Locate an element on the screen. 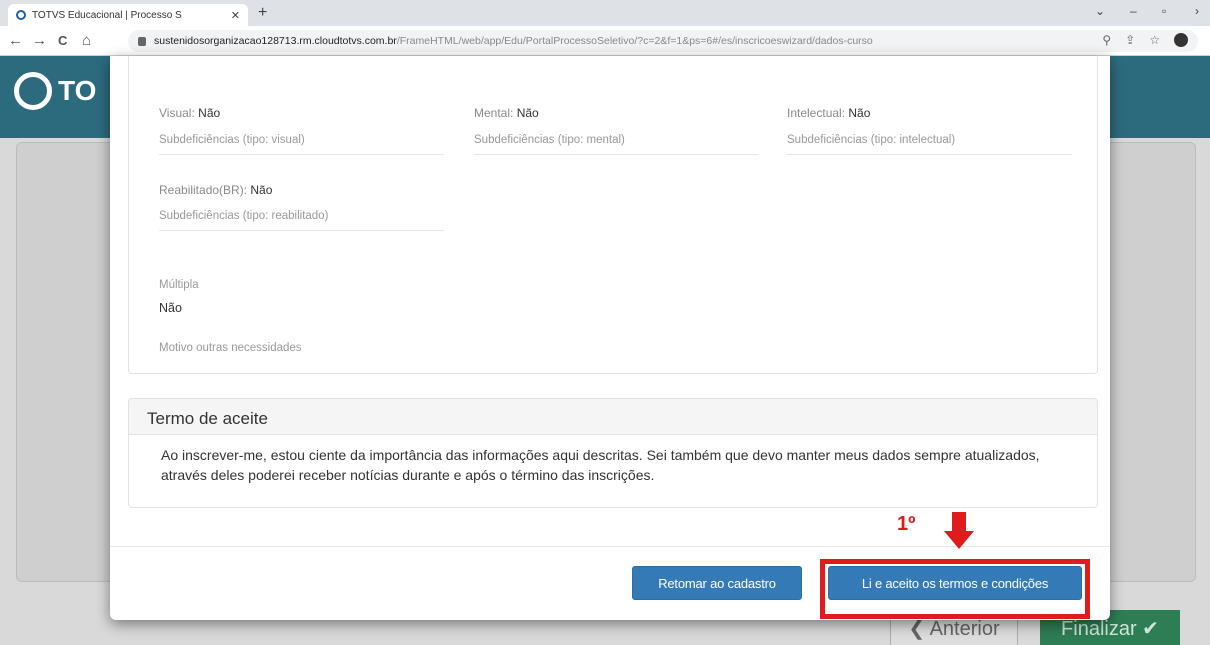 The height and width of the screenshot is (645, 1210). zoom-icon: ⚲ is located at coordinates (1106, 40).